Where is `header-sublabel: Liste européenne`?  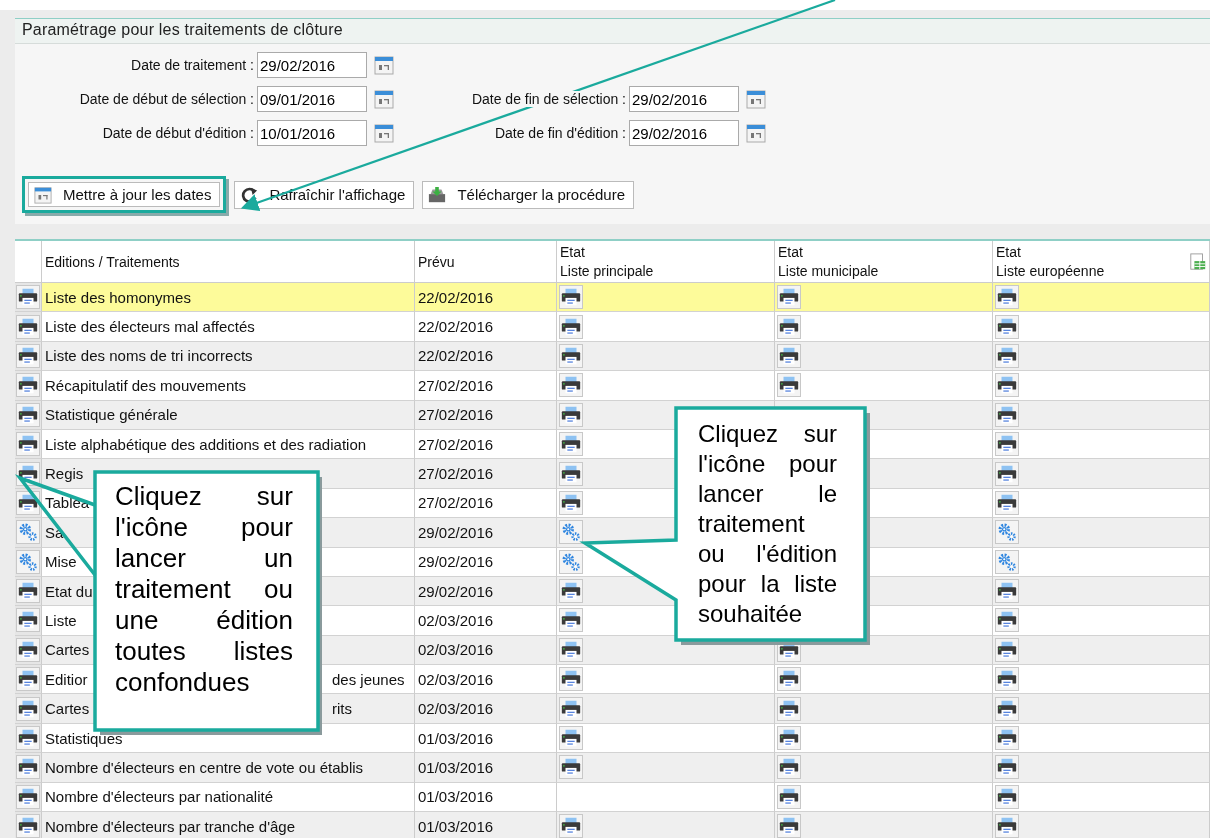 header-sublabel: Liste européenne is located at coordinates (1051, 271).